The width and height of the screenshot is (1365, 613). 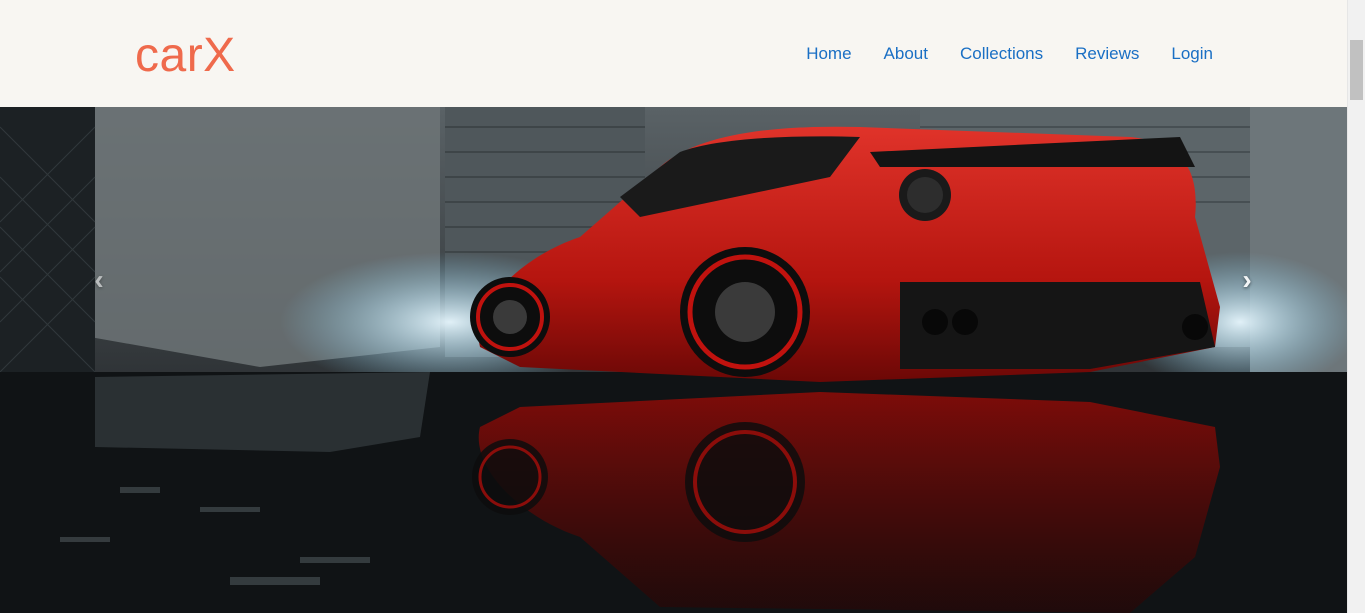 I want to click on nav-link-login: Login, so click(x=1192, y=53).